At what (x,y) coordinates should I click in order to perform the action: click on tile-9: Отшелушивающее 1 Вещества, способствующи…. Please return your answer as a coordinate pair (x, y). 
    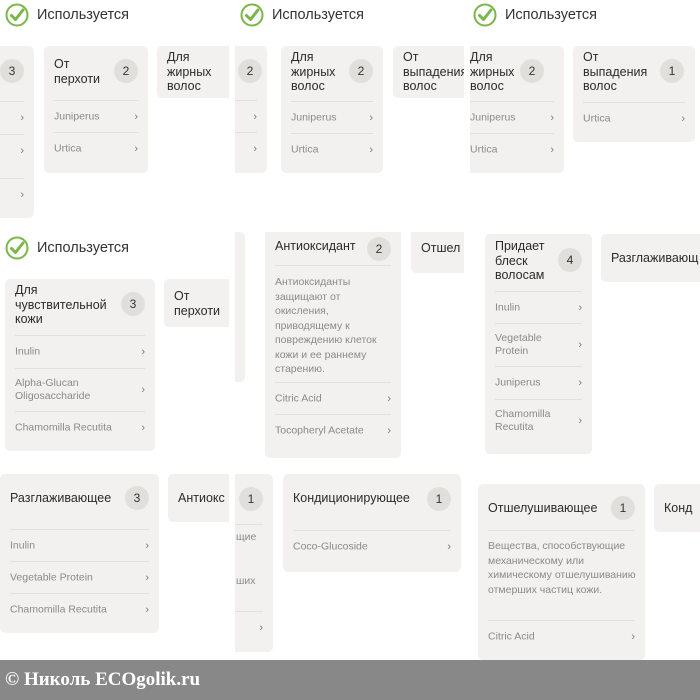
    Looking at the image, I should click on (585, 563).